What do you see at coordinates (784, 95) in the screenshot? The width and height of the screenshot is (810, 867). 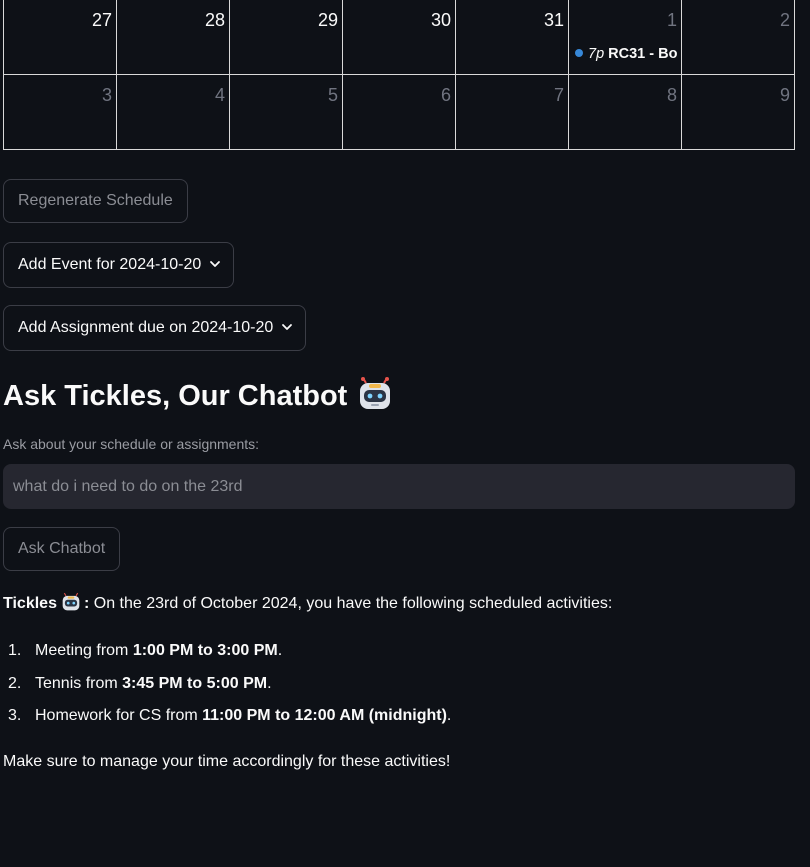 I see `day-number: 9` at bounding box center [784, 95].